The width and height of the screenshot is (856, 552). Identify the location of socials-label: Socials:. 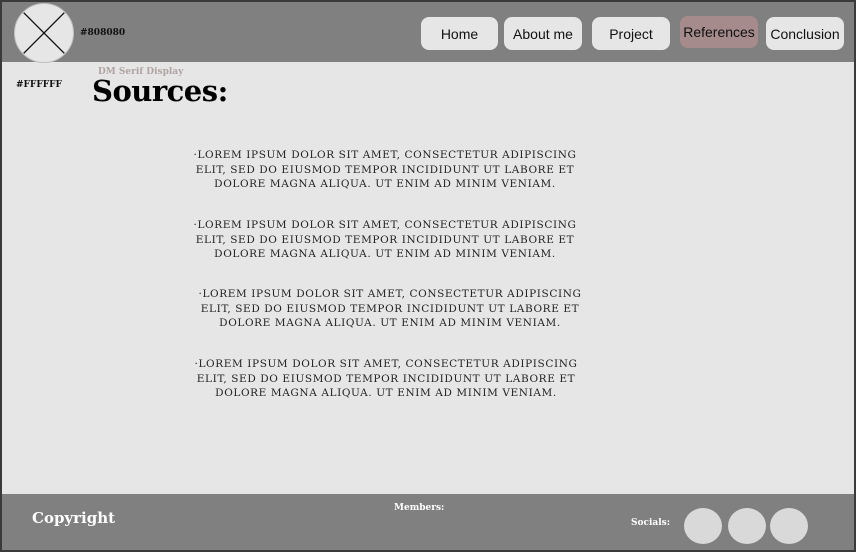
(651, 523).